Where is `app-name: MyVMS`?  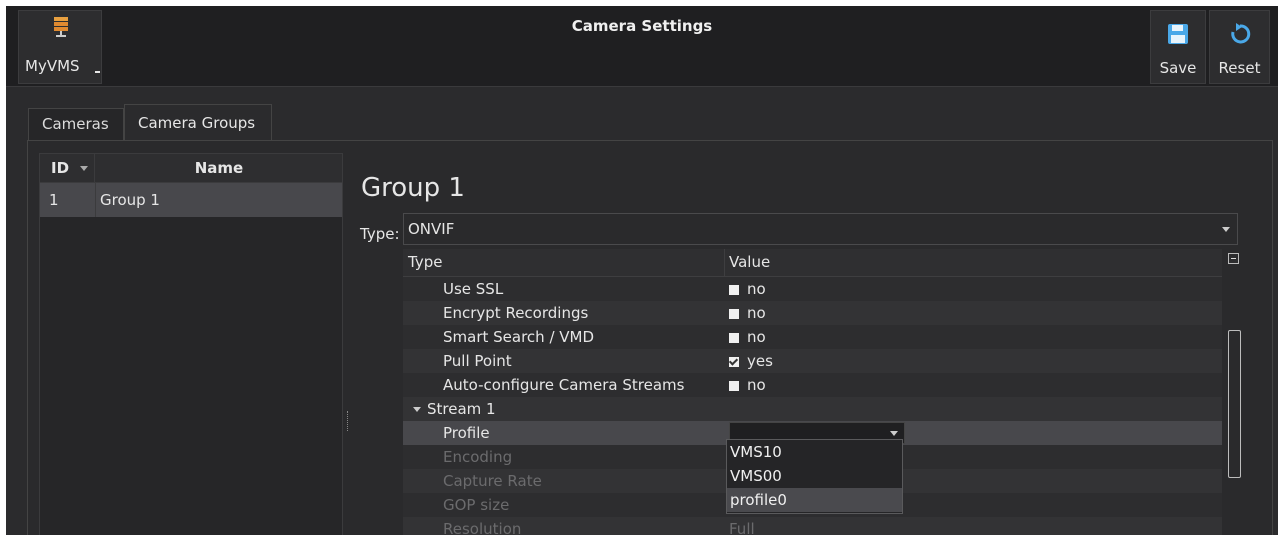 app-name: MyVMS is located at coordinates (52, 66).